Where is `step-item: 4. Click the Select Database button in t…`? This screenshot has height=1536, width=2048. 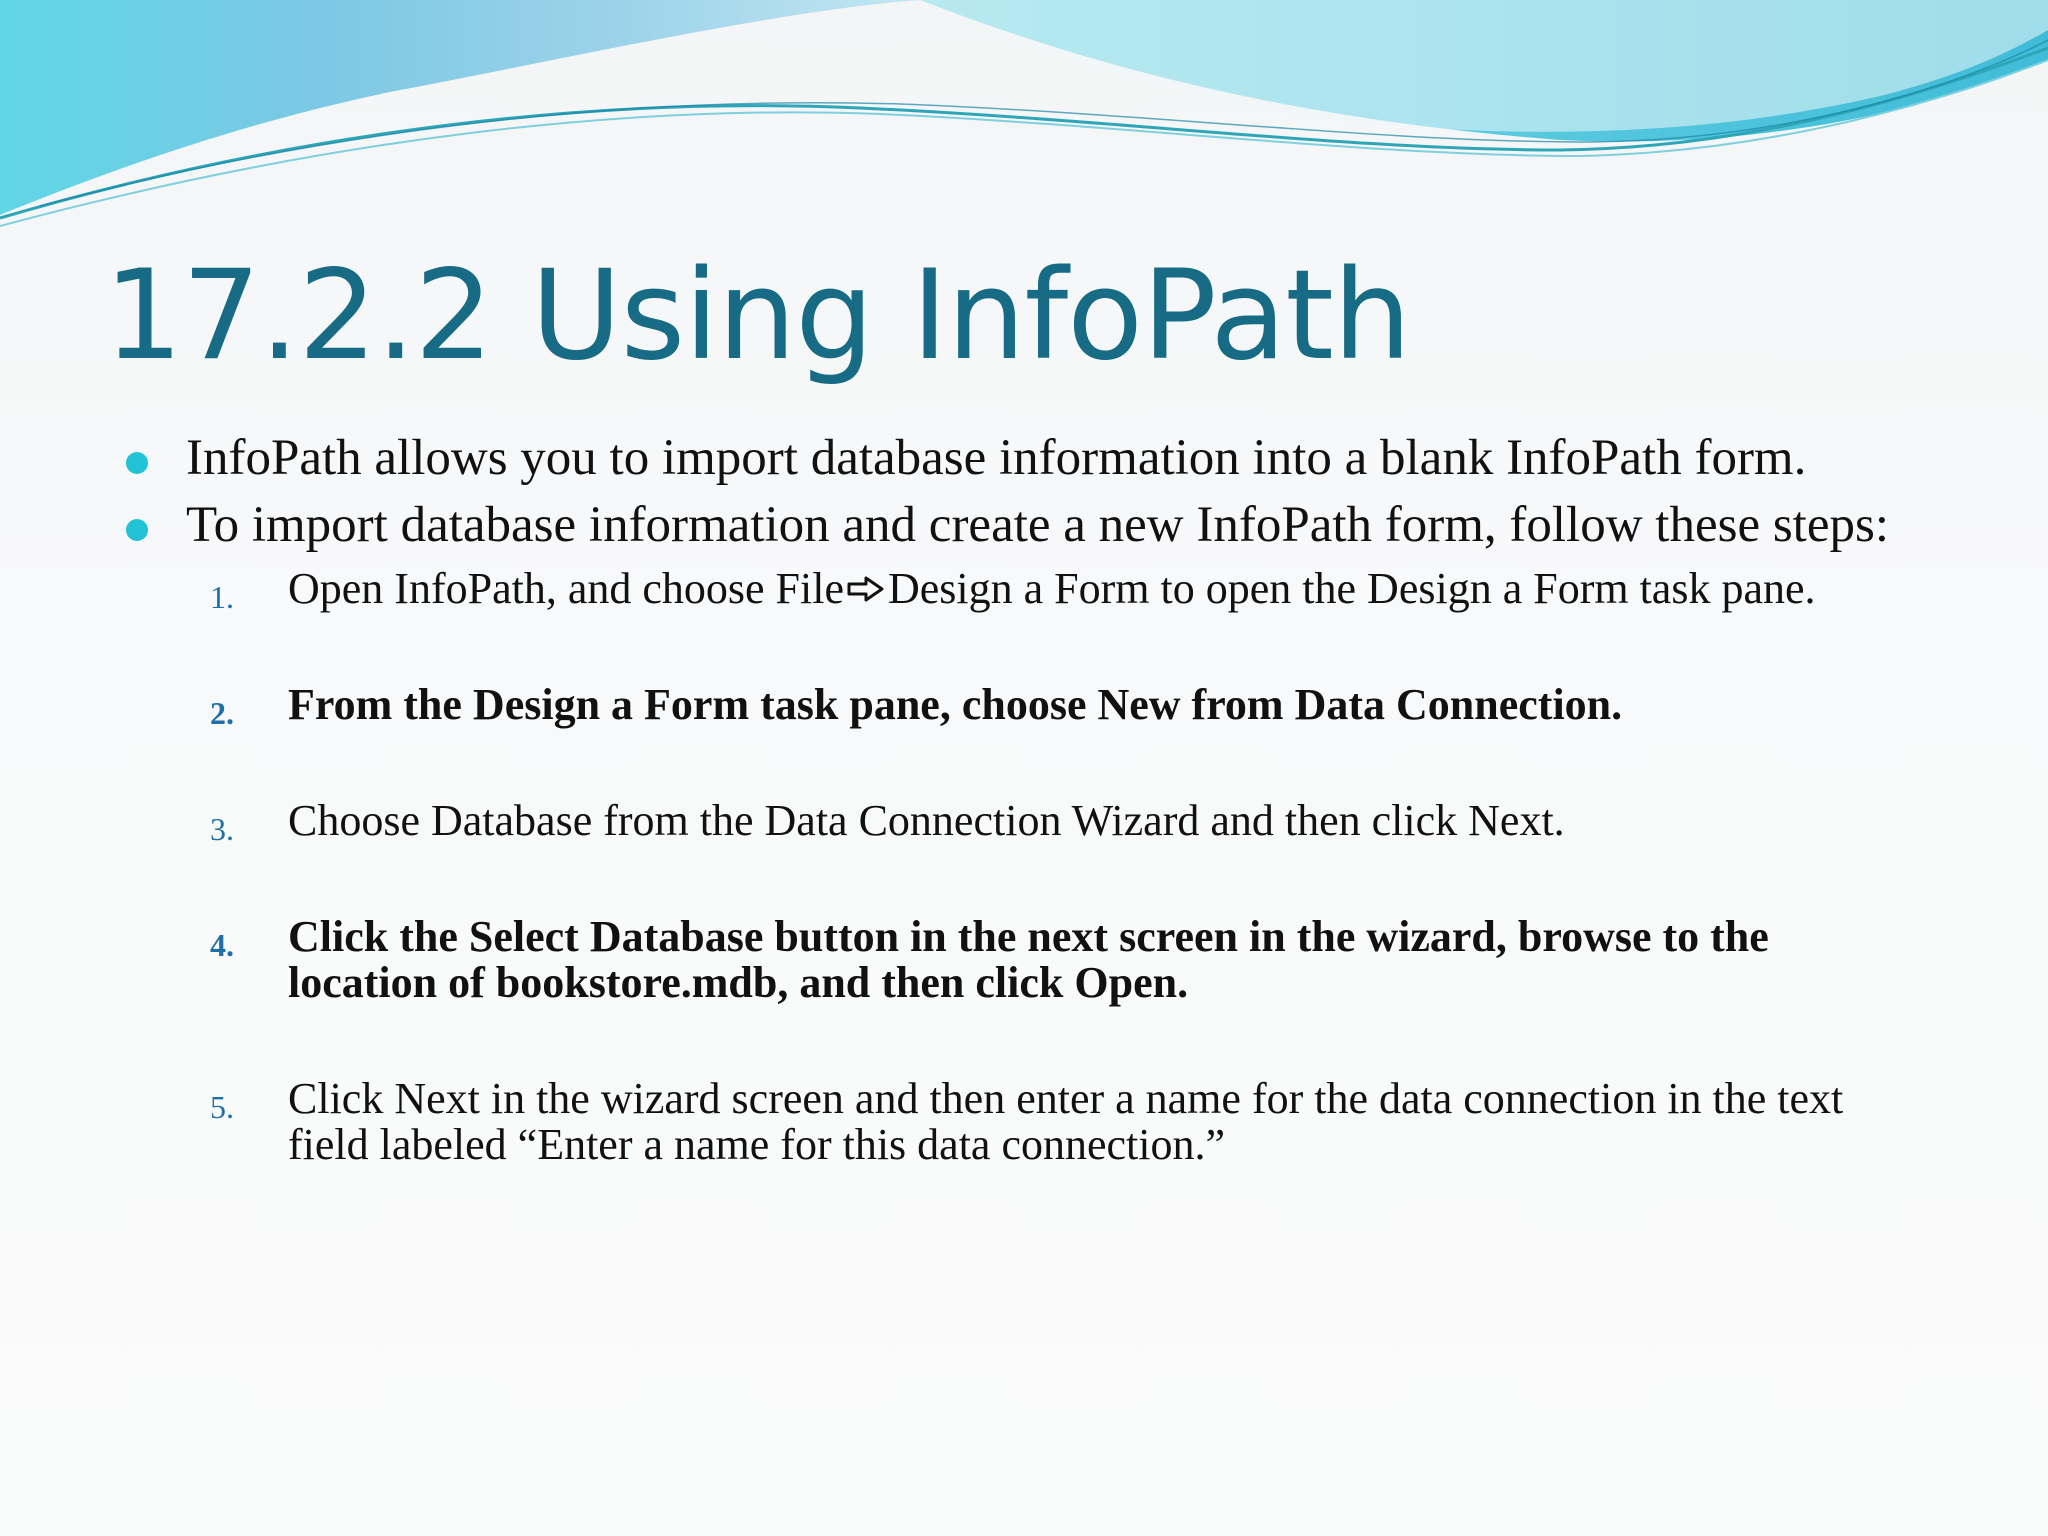
step-item: 4. Click the Select Database button in t… is located at coordinates (1026, 960).